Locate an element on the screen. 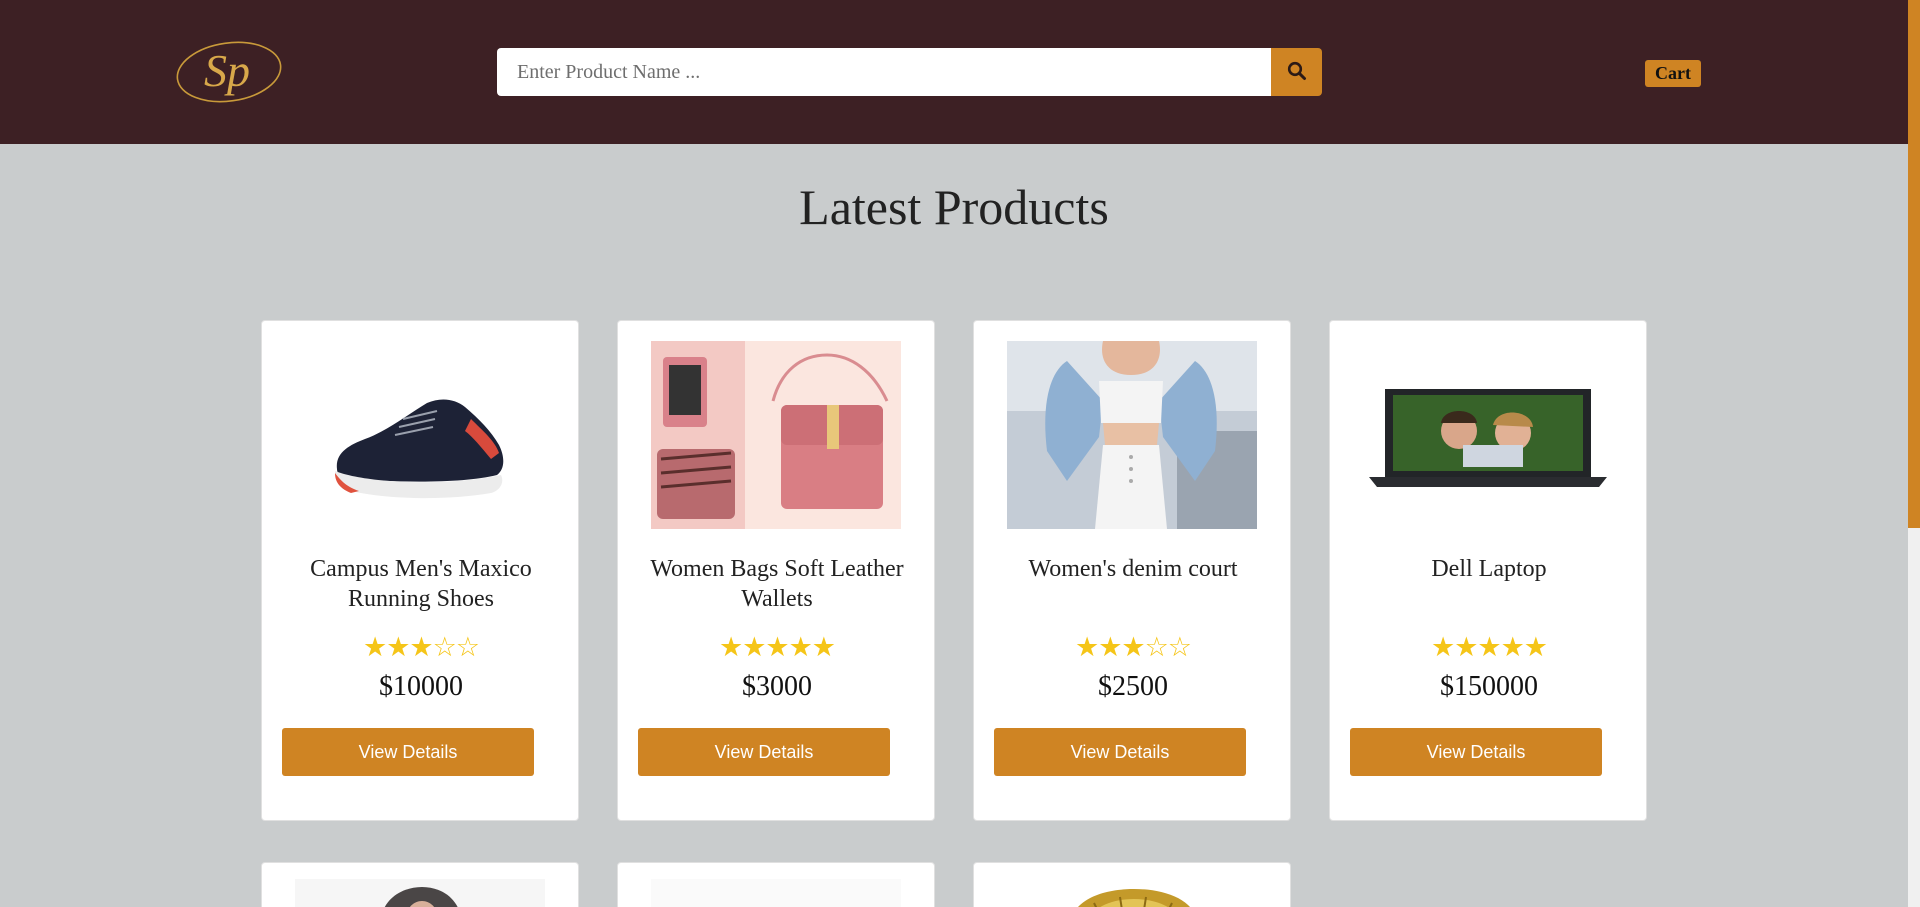  search-icon is located at coordinates (1297, 72).